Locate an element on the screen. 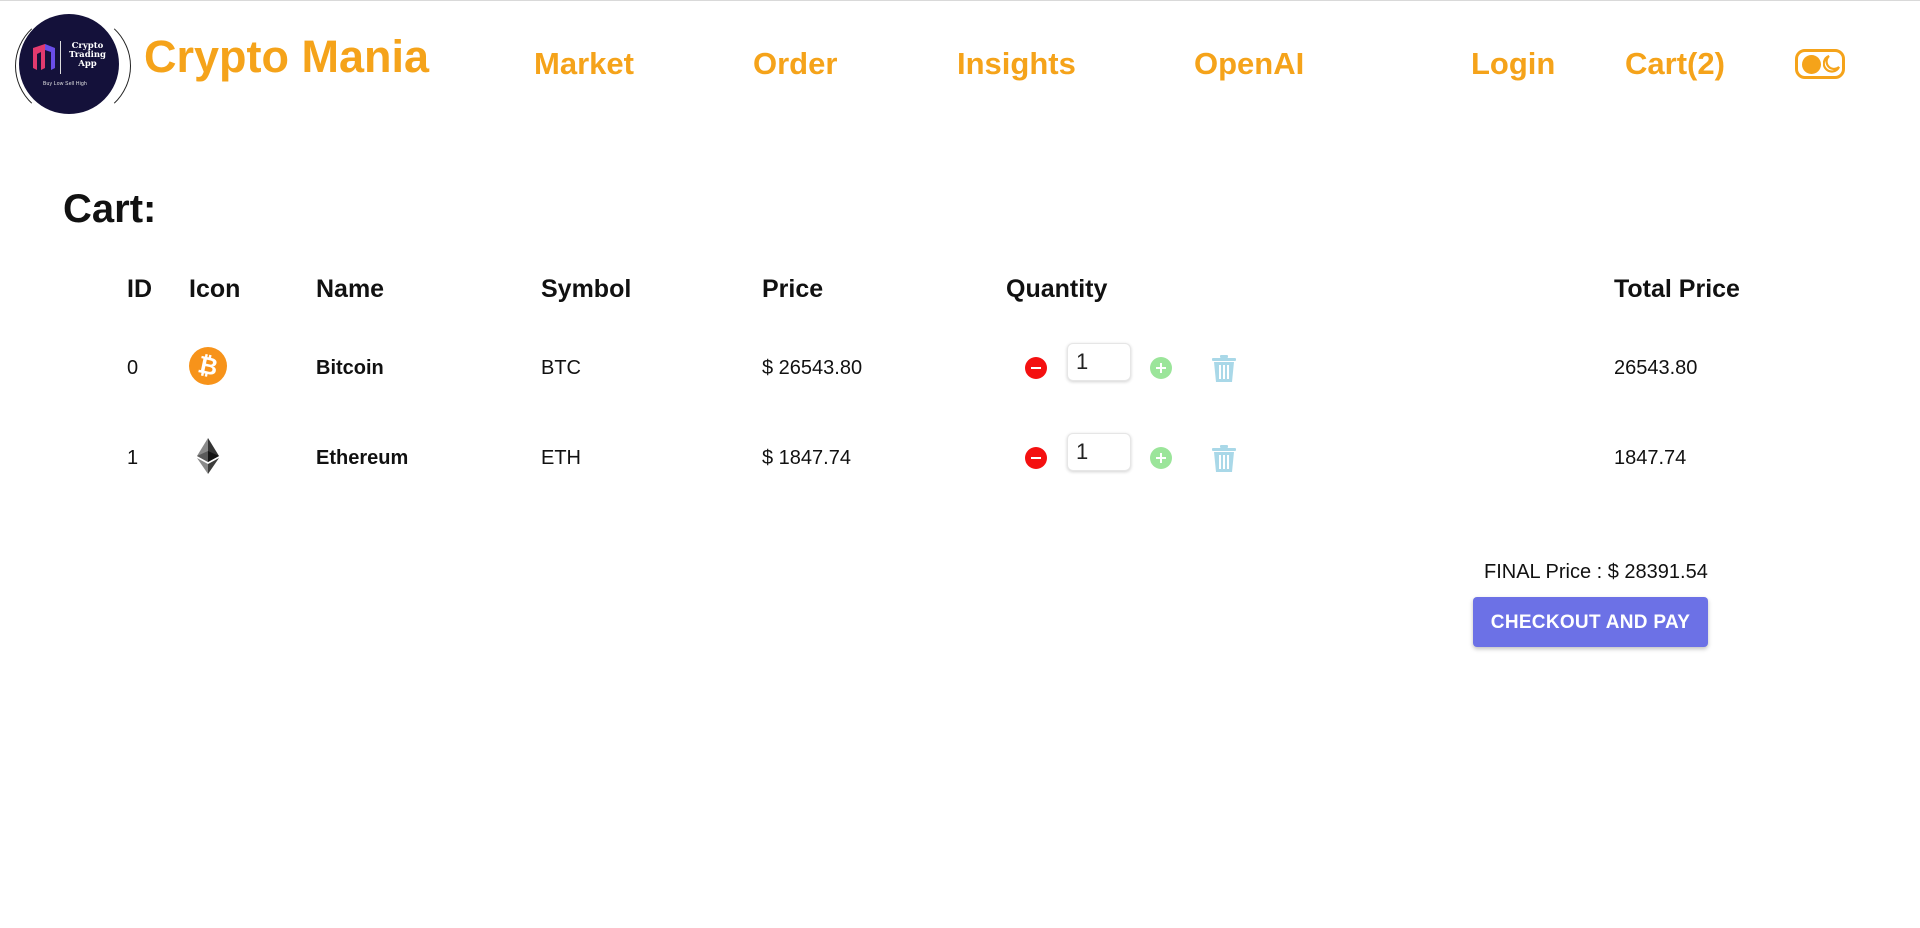 Image resolution: width=1920 pixels, height=928 pixels. row-id: 0 is located at coordinates (133, 368).